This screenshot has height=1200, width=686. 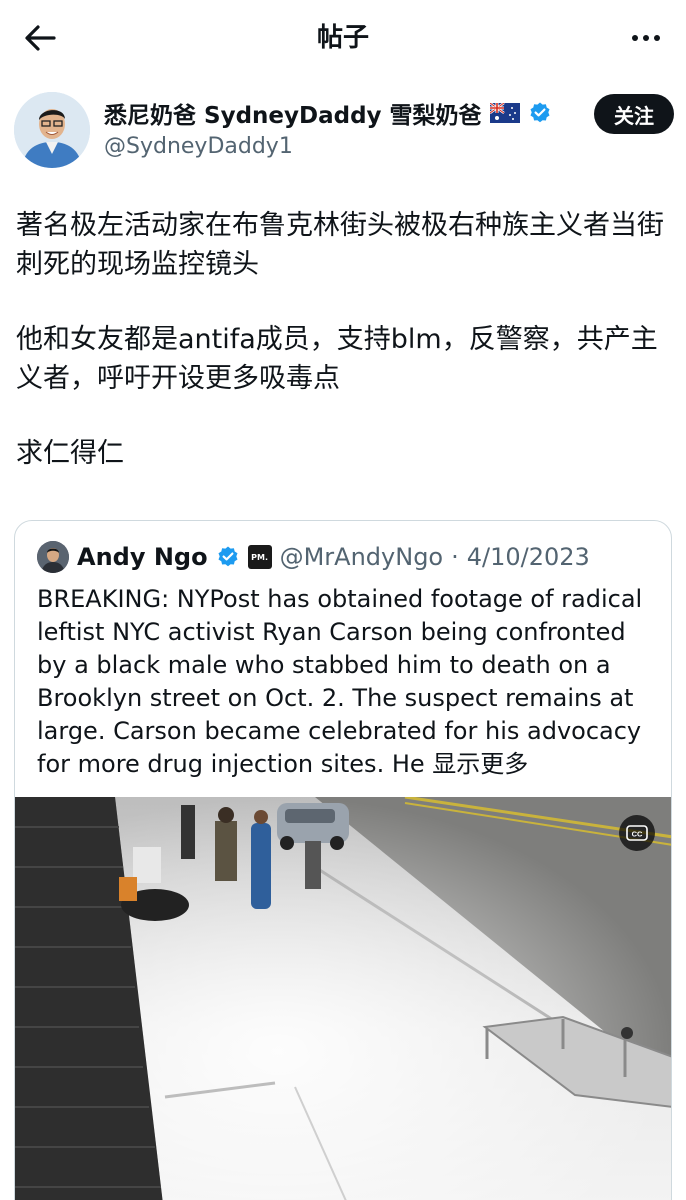 I want to click on closed-captions-icon: CC, so click(x=637, y=833).